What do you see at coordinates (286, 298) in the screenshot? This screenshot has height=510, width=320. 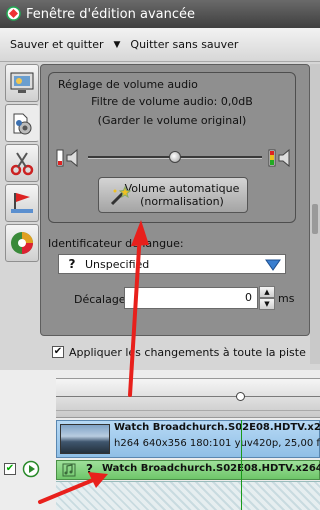 I see `offset-unit: ms` at bounding box center [286, 298].